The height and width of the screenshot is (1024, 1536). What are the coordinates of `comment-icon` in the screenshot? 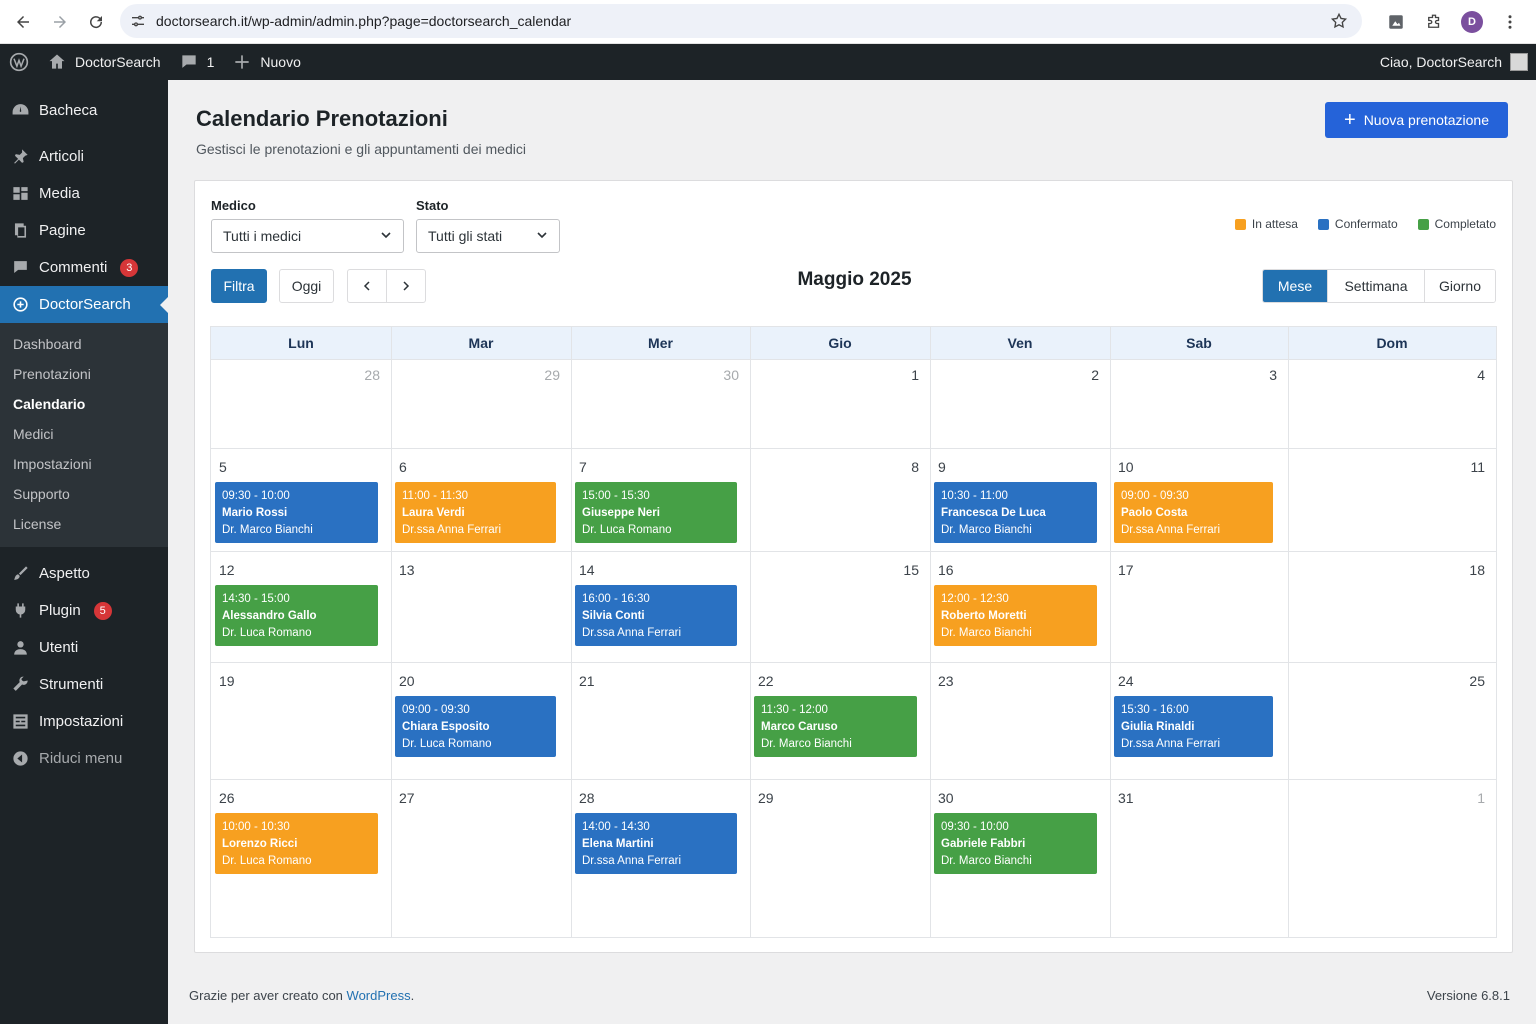 It's located at (20, 268).